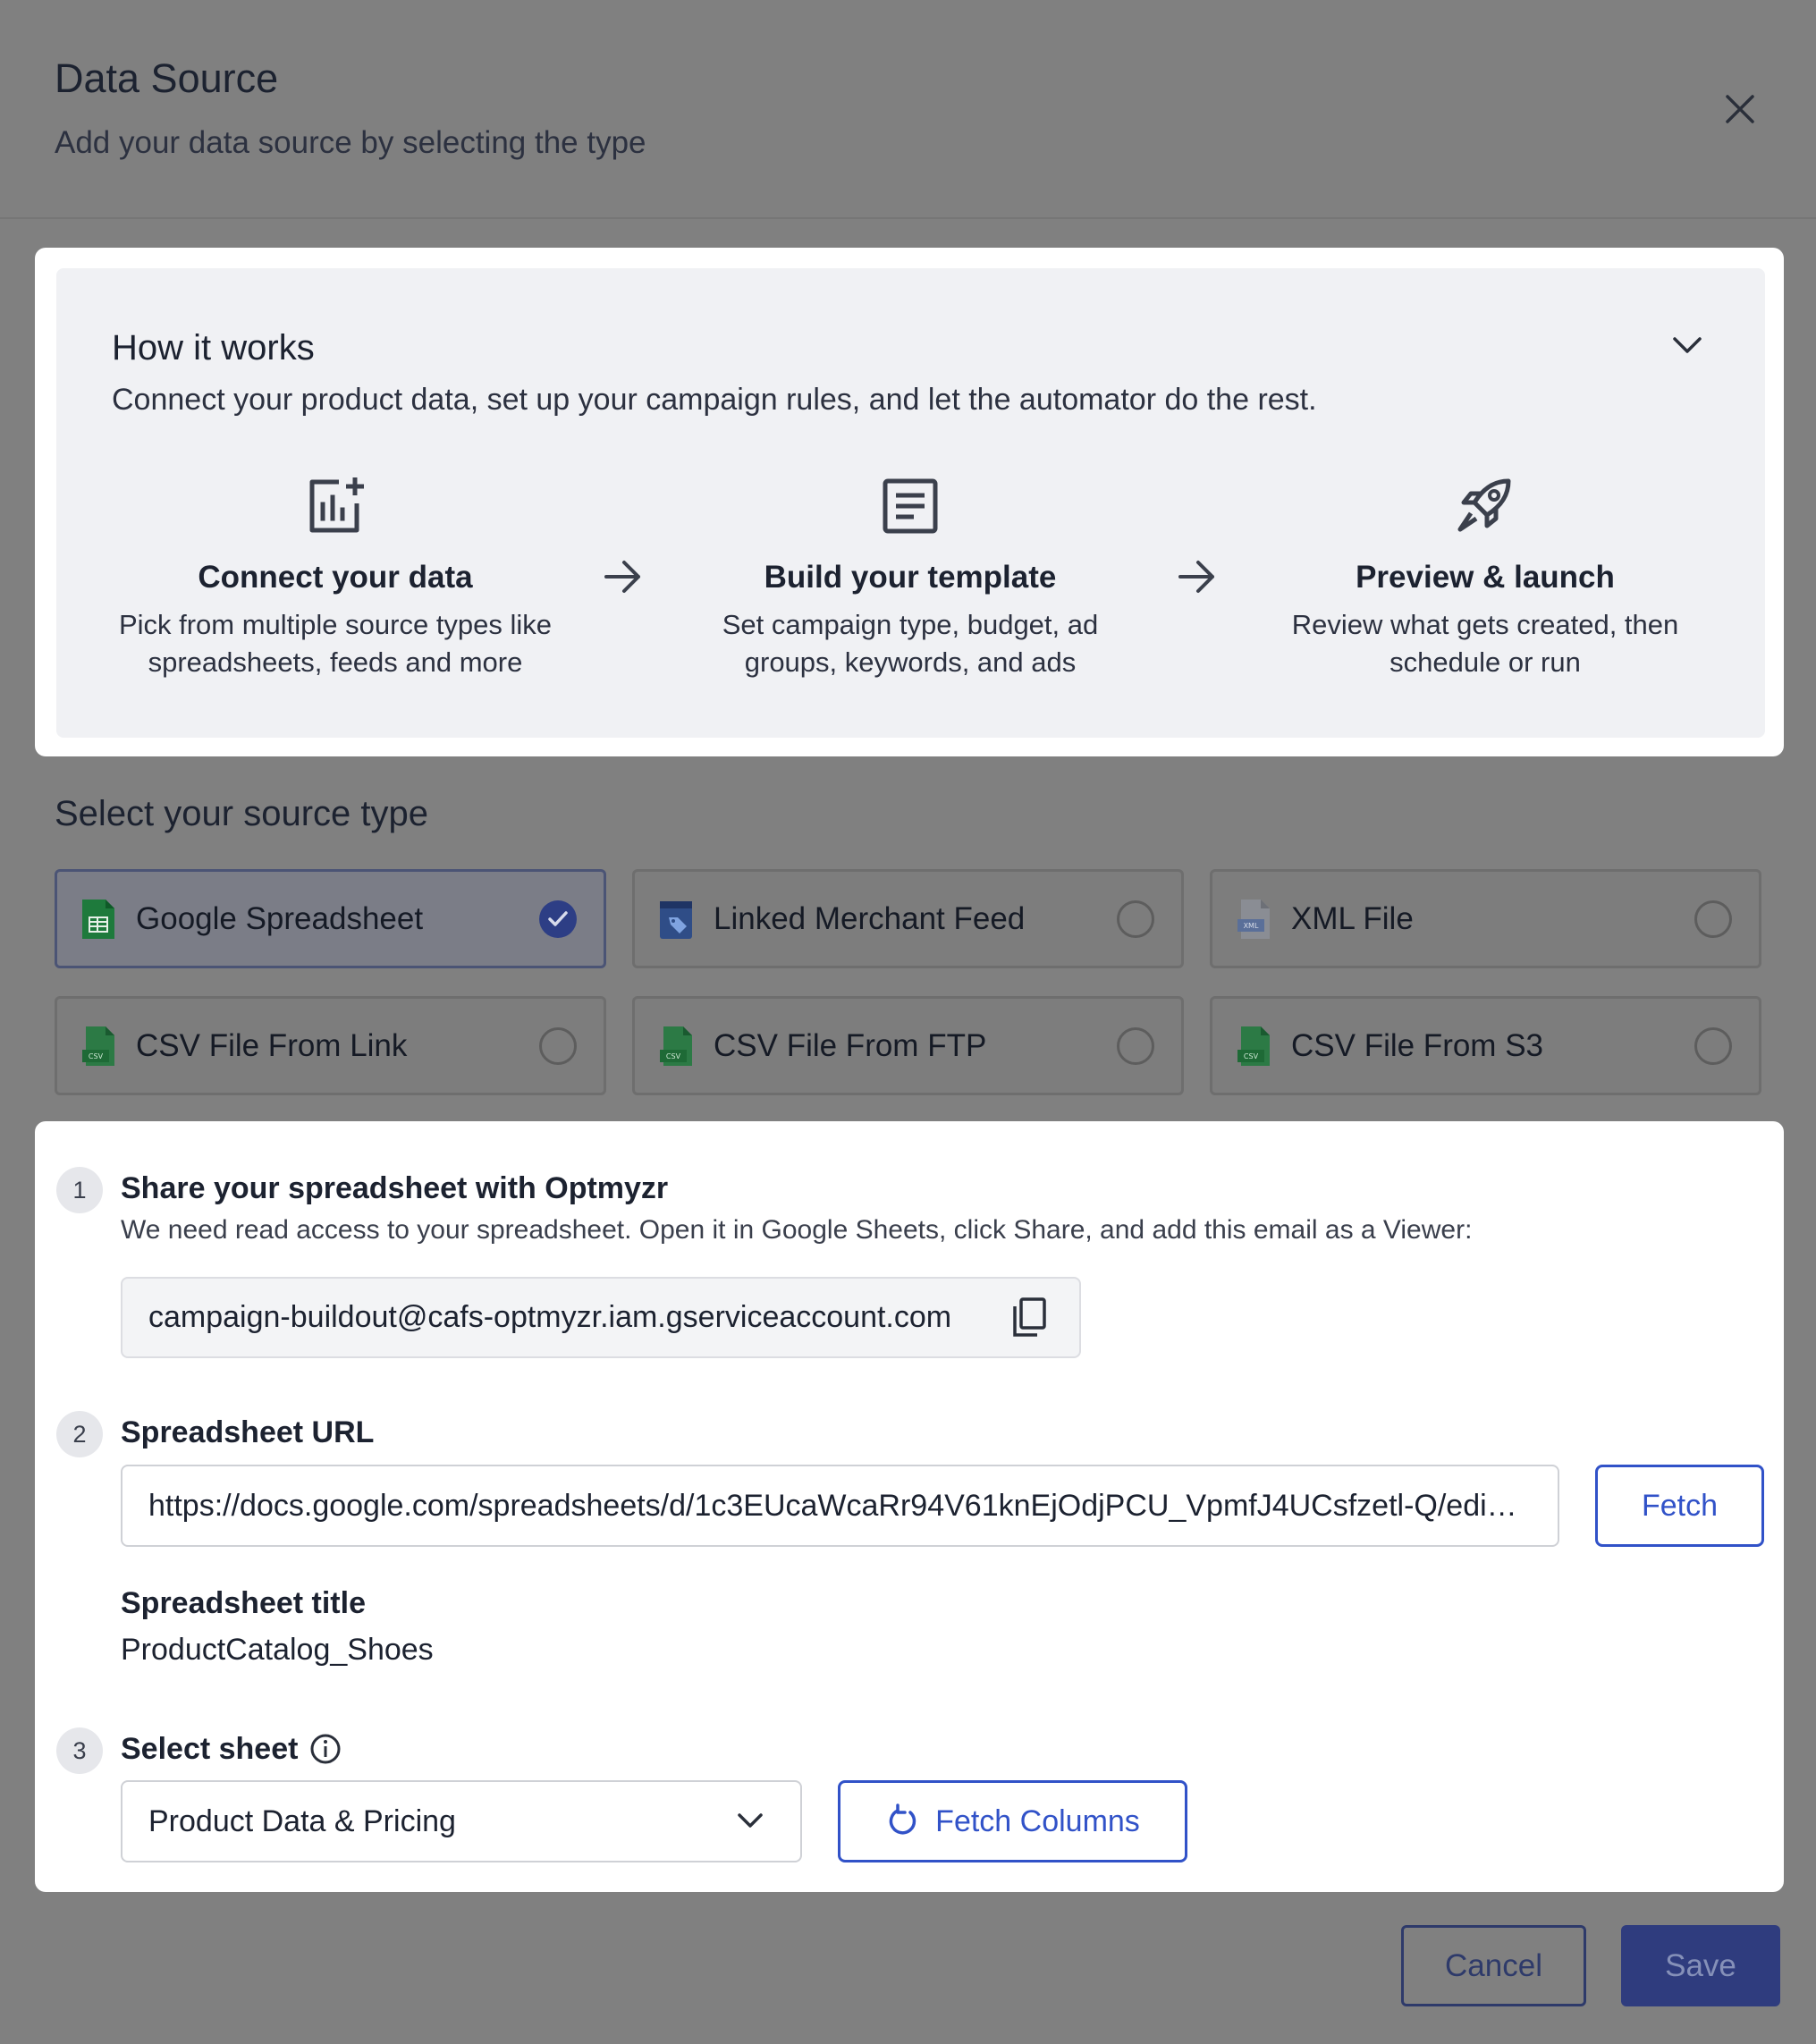 This screenshot has width=1816, height=2044. I want to click on document-icon, so click(910, 506).